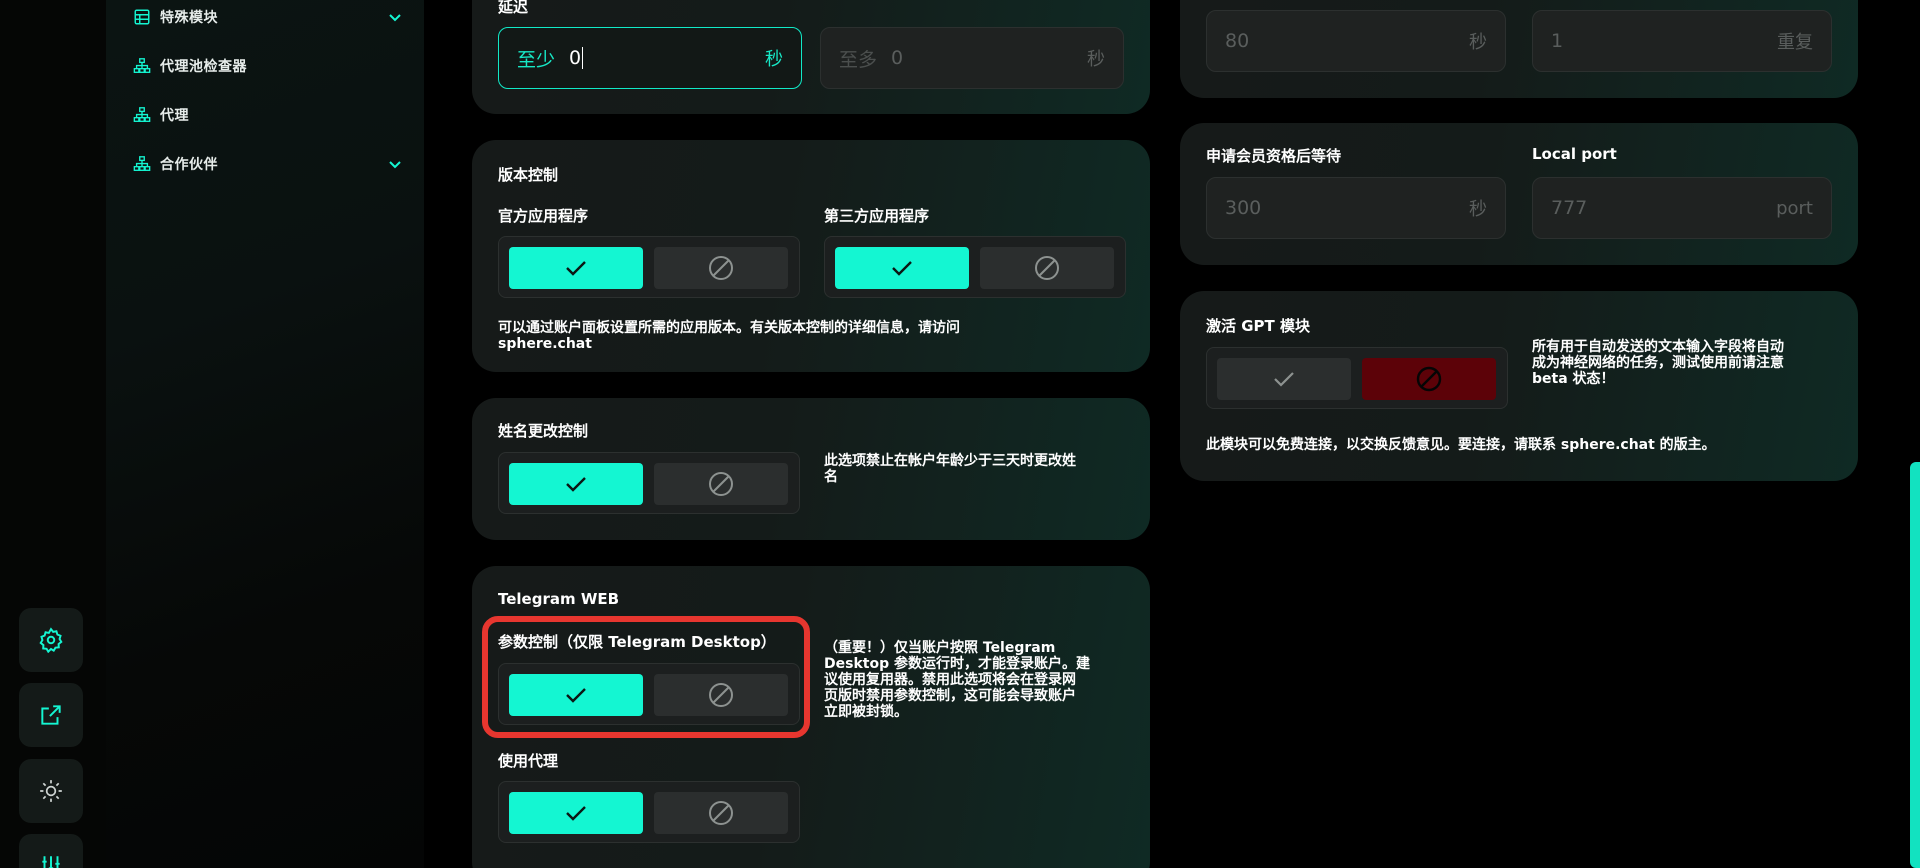  Describe the element at coordinates (1237, 41) in the screenshot. I see `right-top-field-1-value: 80` at that location.